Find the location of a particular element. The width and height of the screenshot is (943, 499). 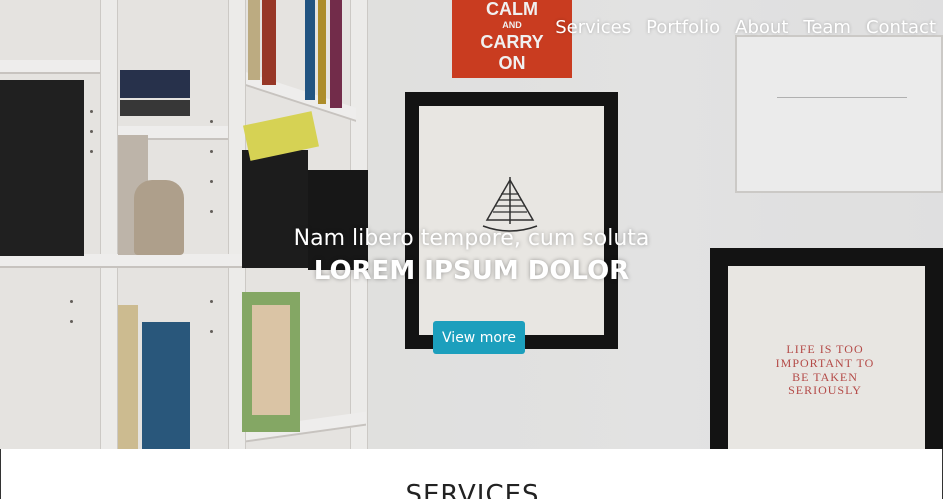

nav-item-team: Team is located at coordinates (827, 27).